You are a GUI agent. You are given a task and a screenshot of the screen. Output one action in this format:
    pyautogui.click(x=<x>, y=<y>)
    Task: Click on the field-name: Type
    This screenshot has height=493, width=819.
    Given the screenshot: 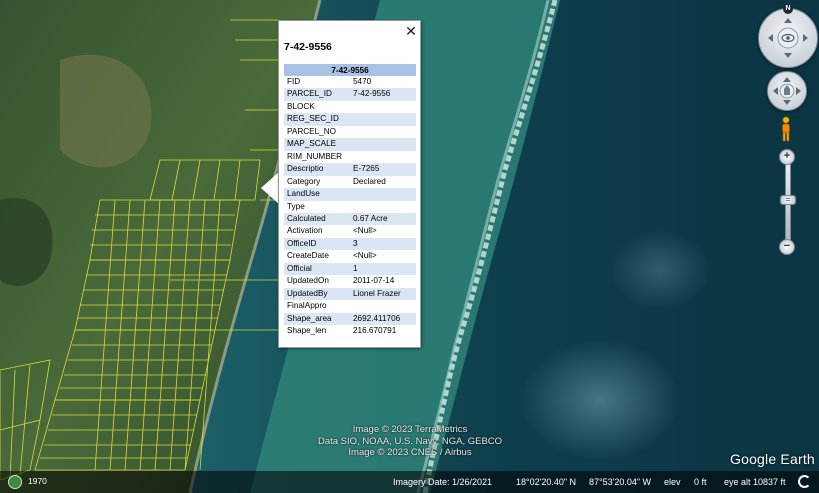 What is the action you would take?
    pyautogui.click(x=296, y=206)
    